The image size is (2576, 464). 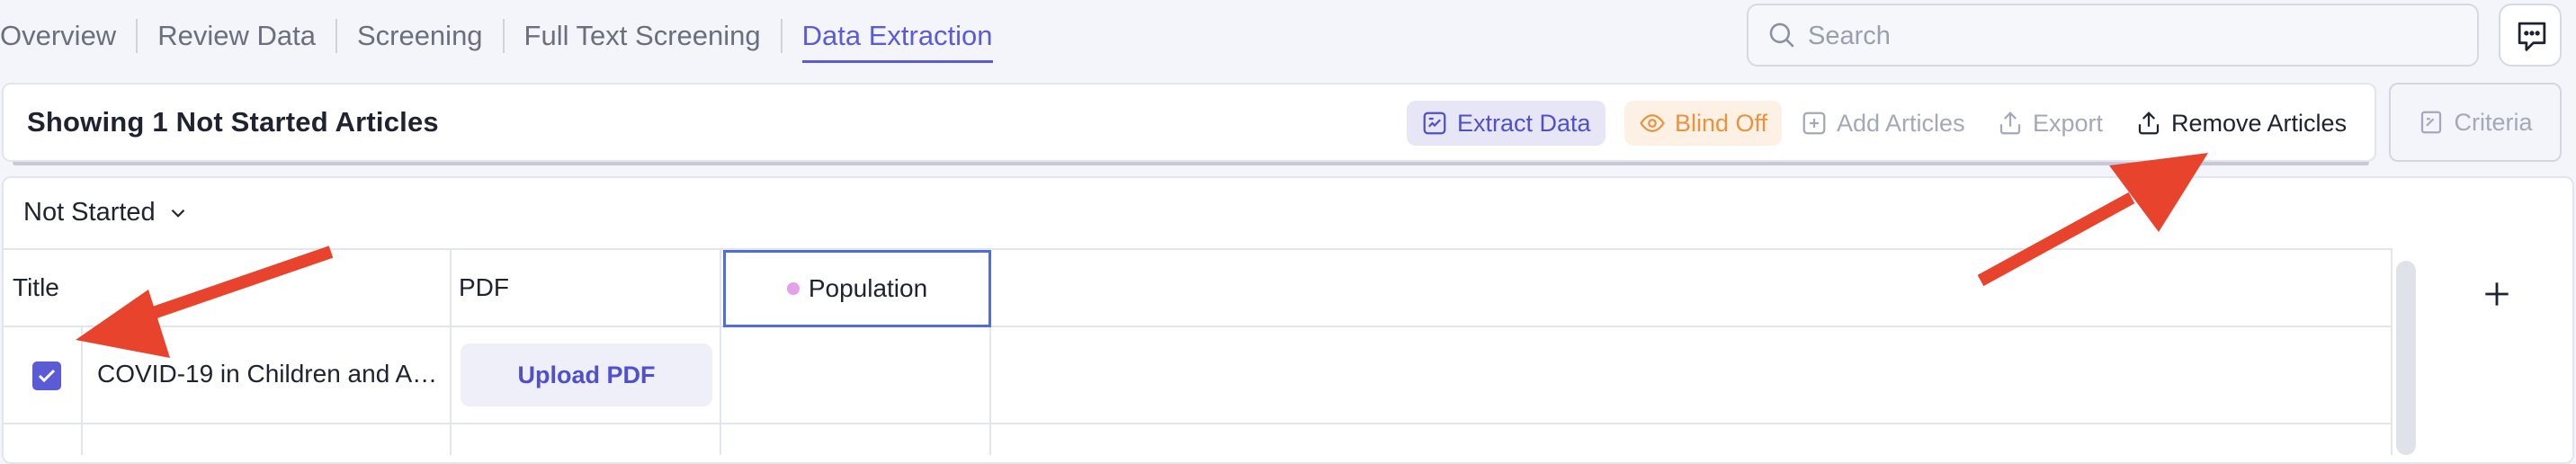 I want to click on chevron-down-icon, so click(x=177, y=213).